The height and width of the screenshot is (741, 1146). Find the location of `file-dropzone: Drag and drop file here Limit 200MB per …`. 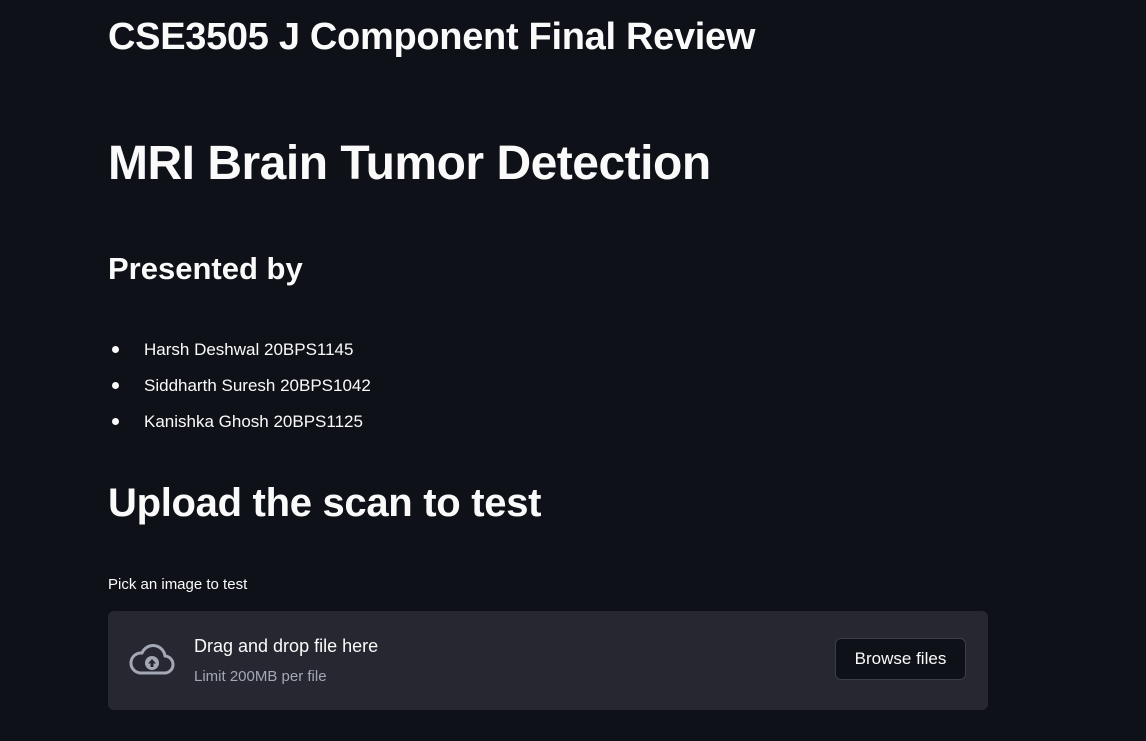

file-dropzone: Drag and drop file here Limit 200MB per … is located at coordinates (548, 660).